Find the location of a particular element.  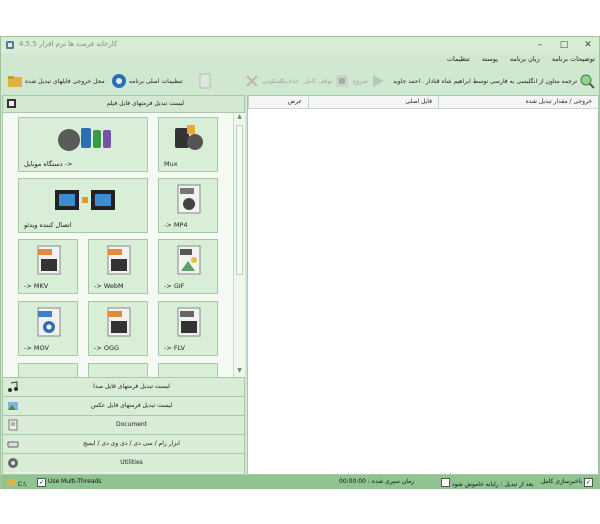

category-document: Document is located at coordinates (123, 424).